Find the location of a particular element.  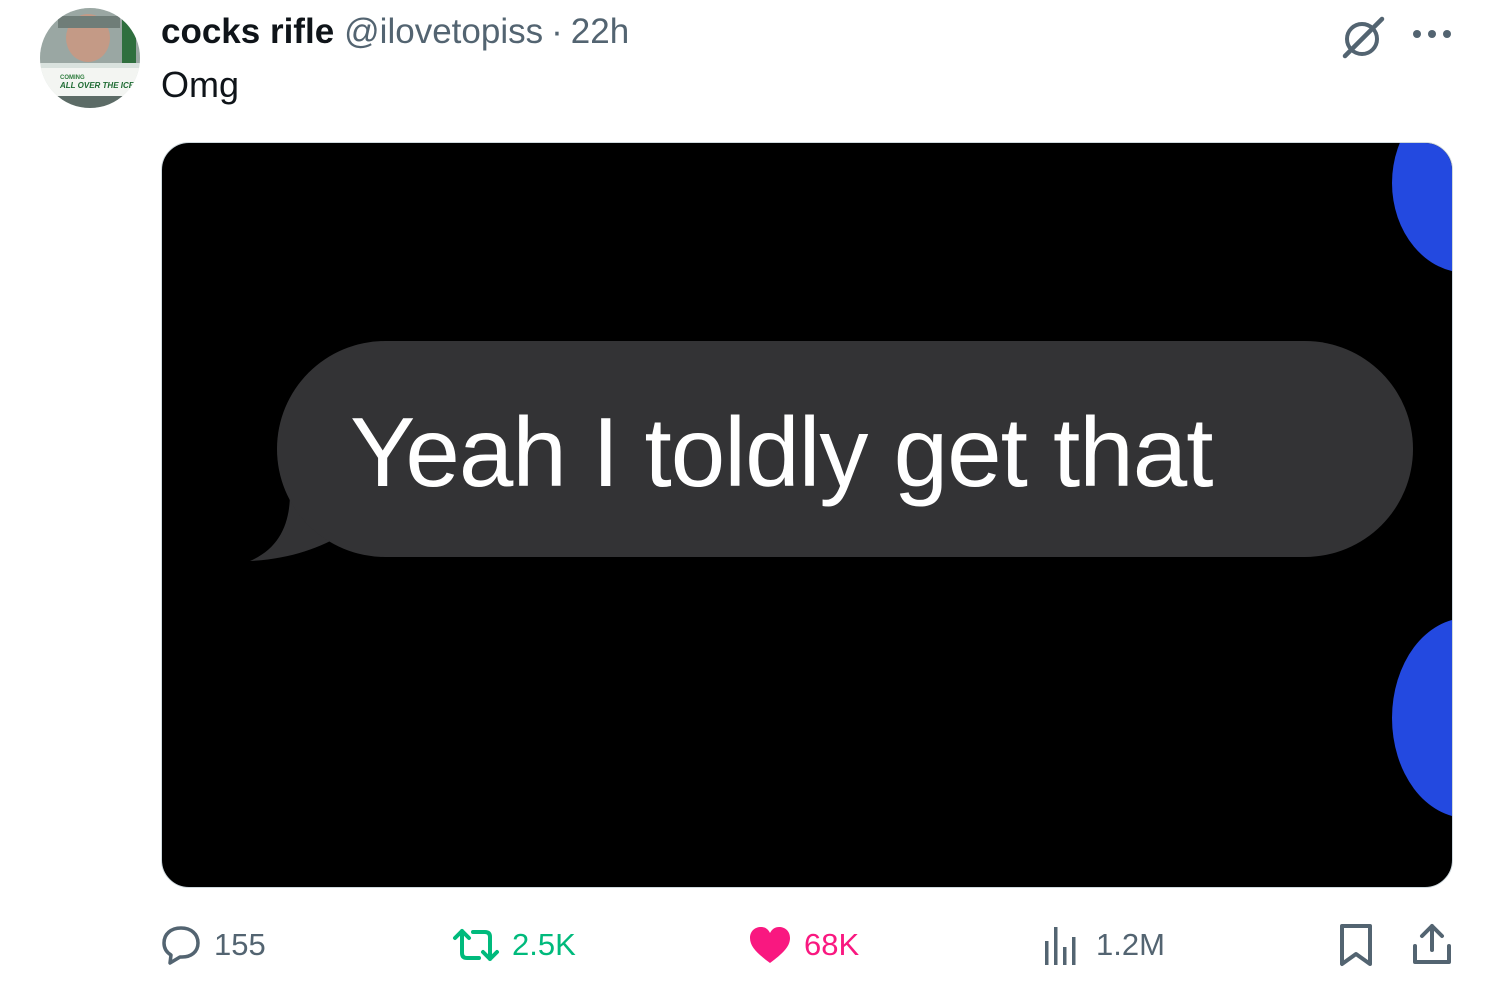

retweet-count: 2.5K is located at coordinates (544, 944).